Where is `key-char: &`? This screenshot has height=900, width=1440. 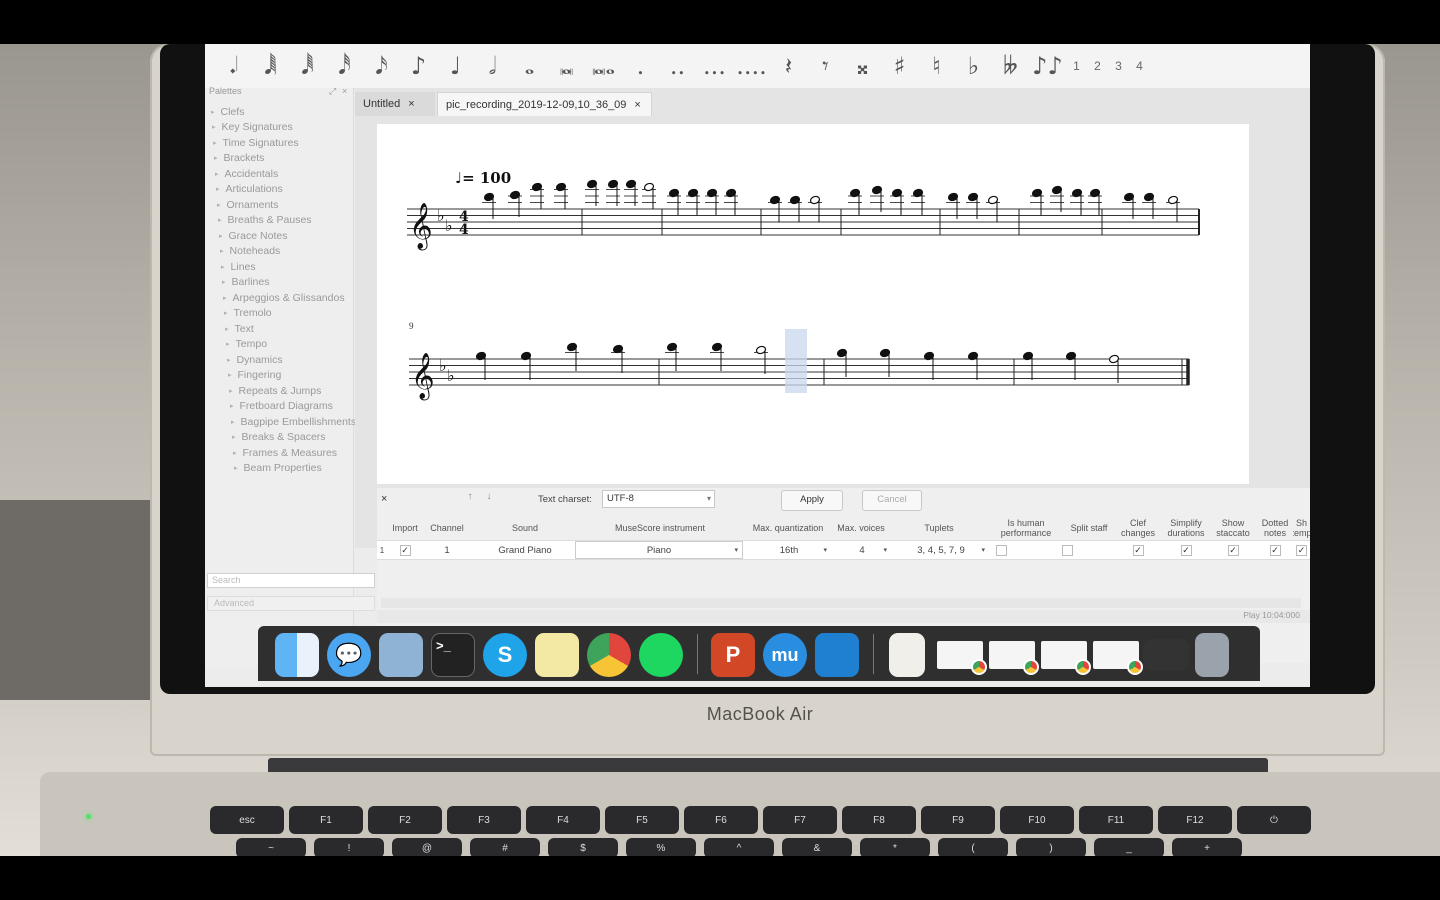
key-char: & is located at coordinates (817, 848).